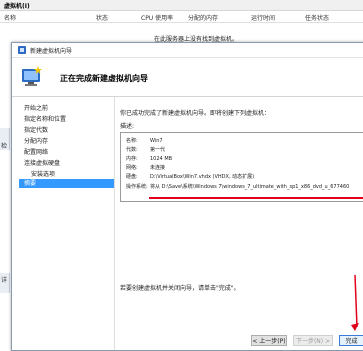 The image size is (363, 351). Describe the element at coordinates (22, 50) in the screenshot. I see `wizard-window-icon` at that location.